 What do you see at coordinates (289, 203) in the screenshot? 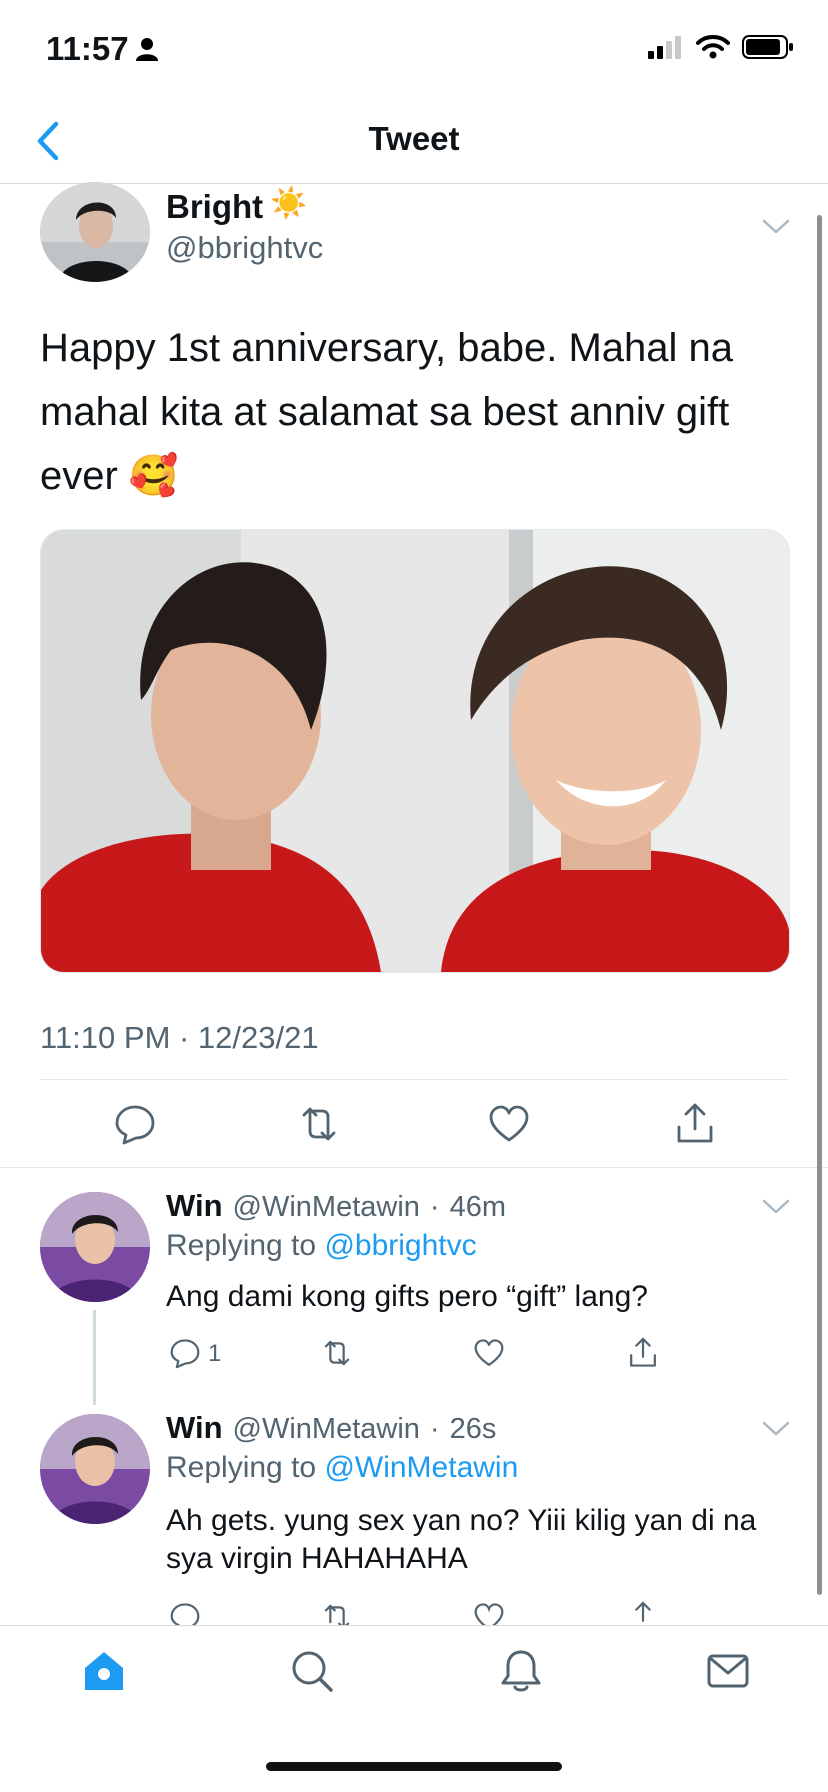
I see `author-name-emoji: ☀️` at bounding box center [289, 203].